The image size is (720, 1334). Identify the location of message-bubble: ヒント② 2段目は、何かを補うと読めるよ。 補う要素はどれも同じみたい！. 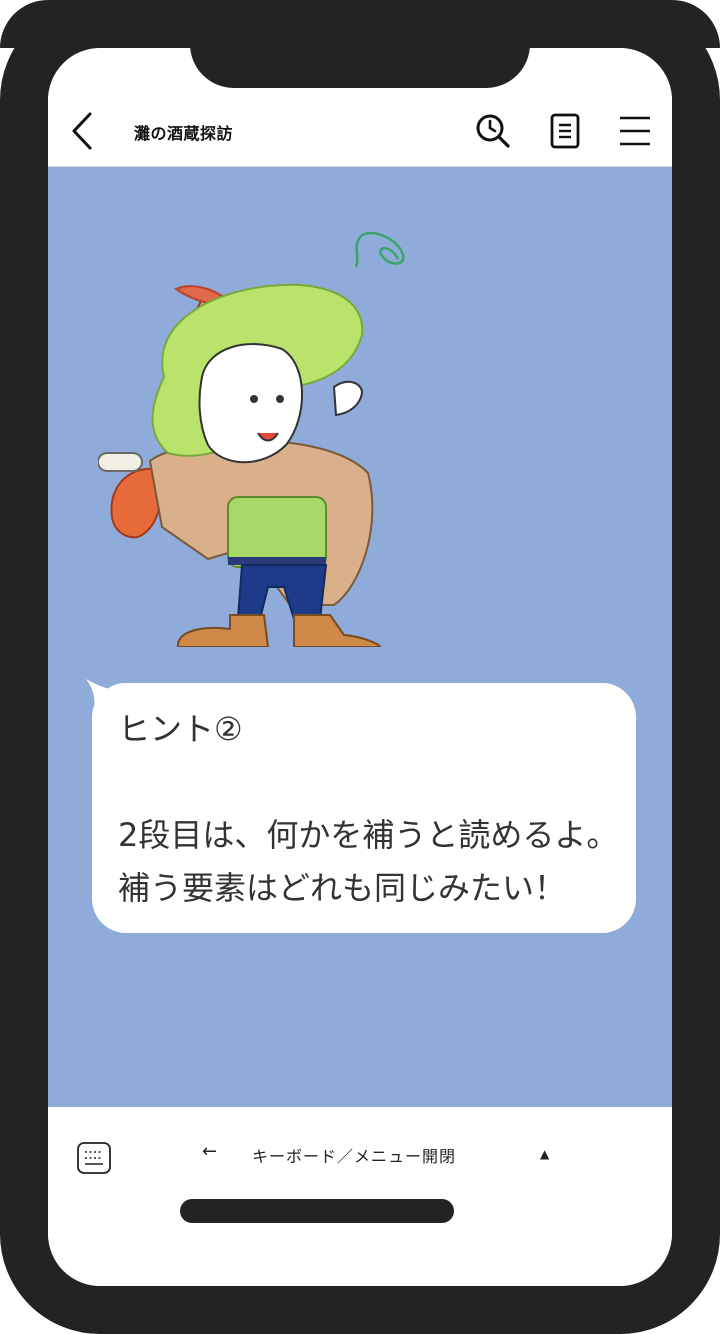
(364, 808).